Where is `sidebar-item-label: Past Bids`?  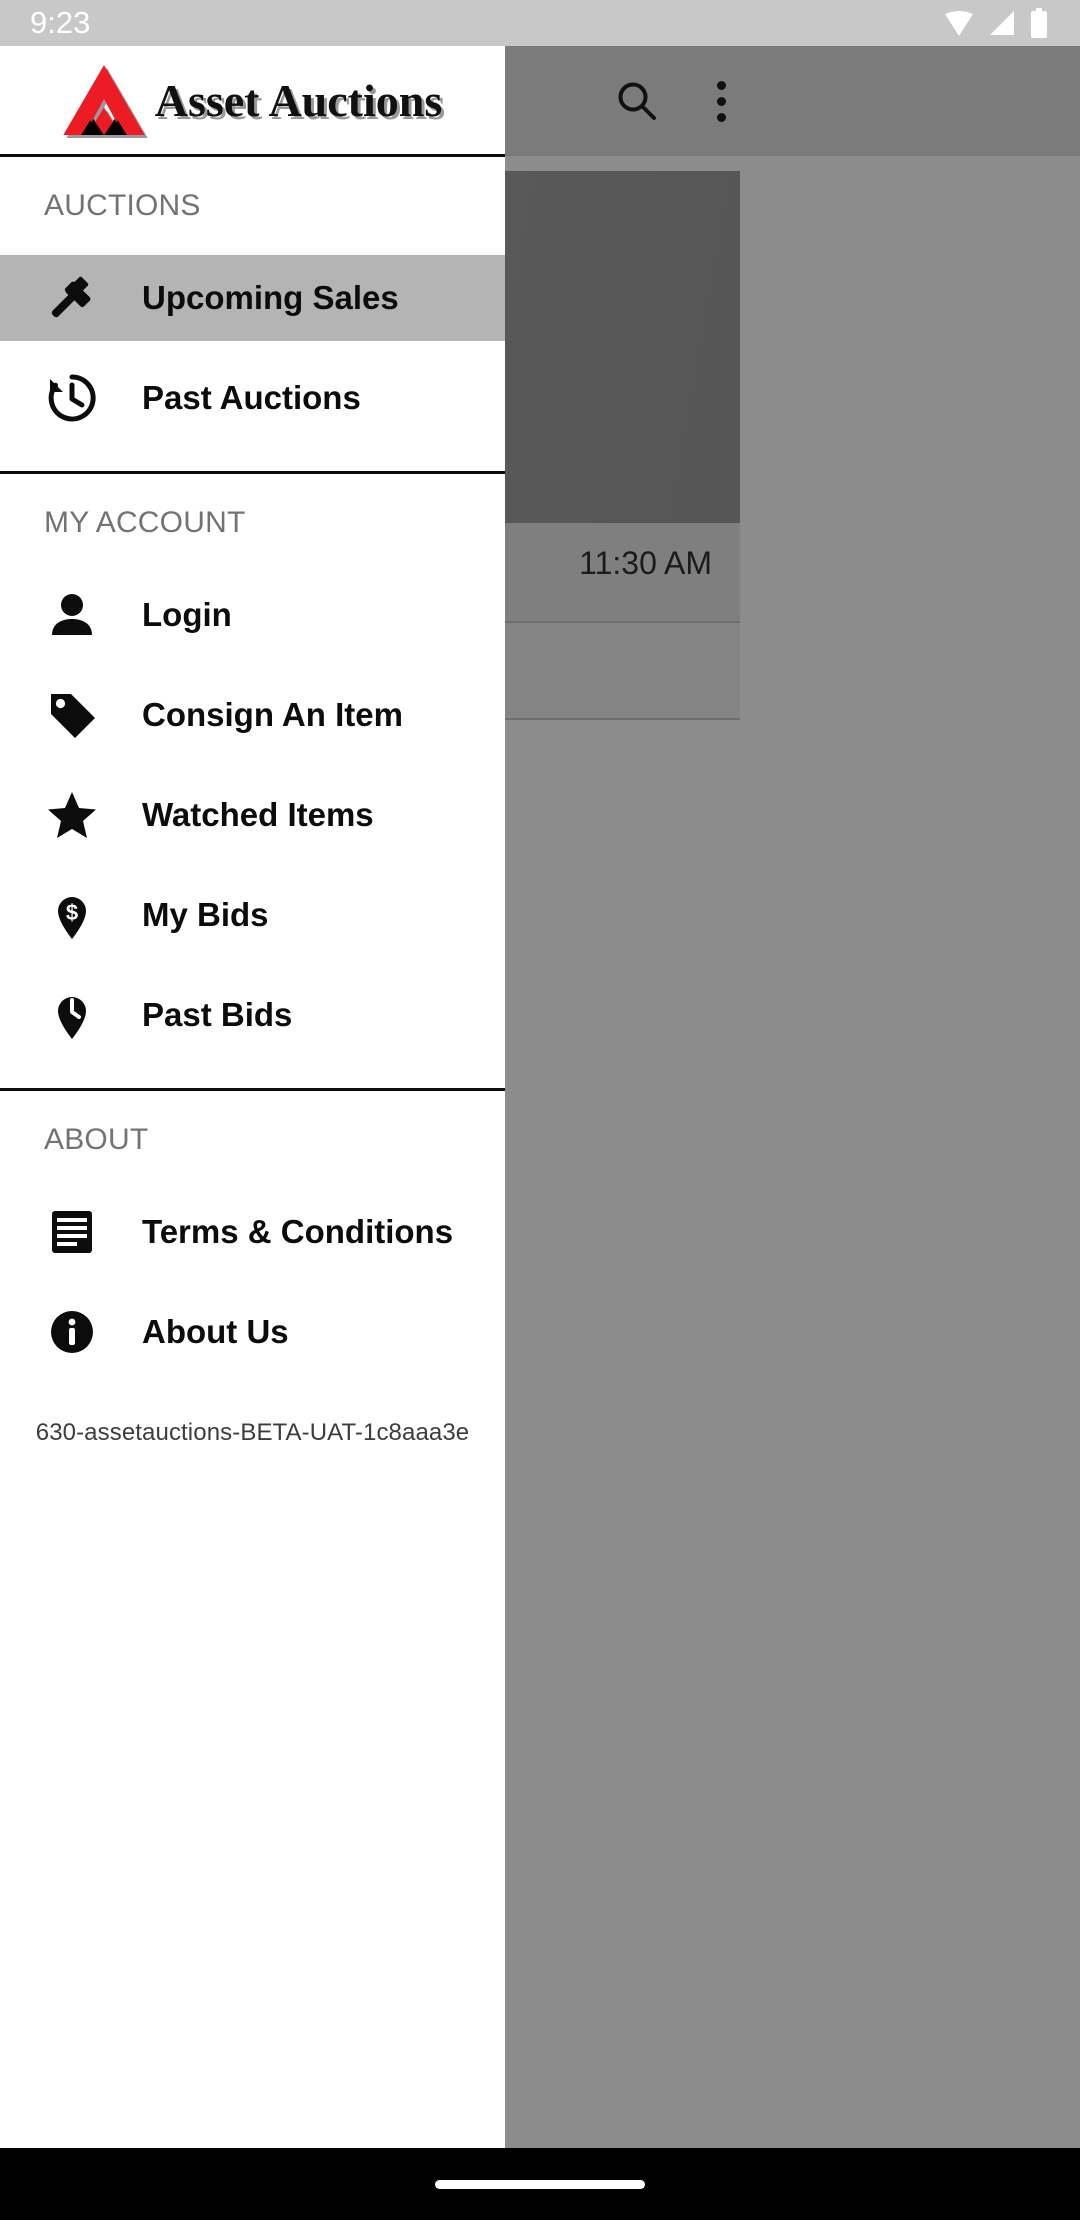 sidebar-item-label: Past Bids is located at coordinates (217, 1014).